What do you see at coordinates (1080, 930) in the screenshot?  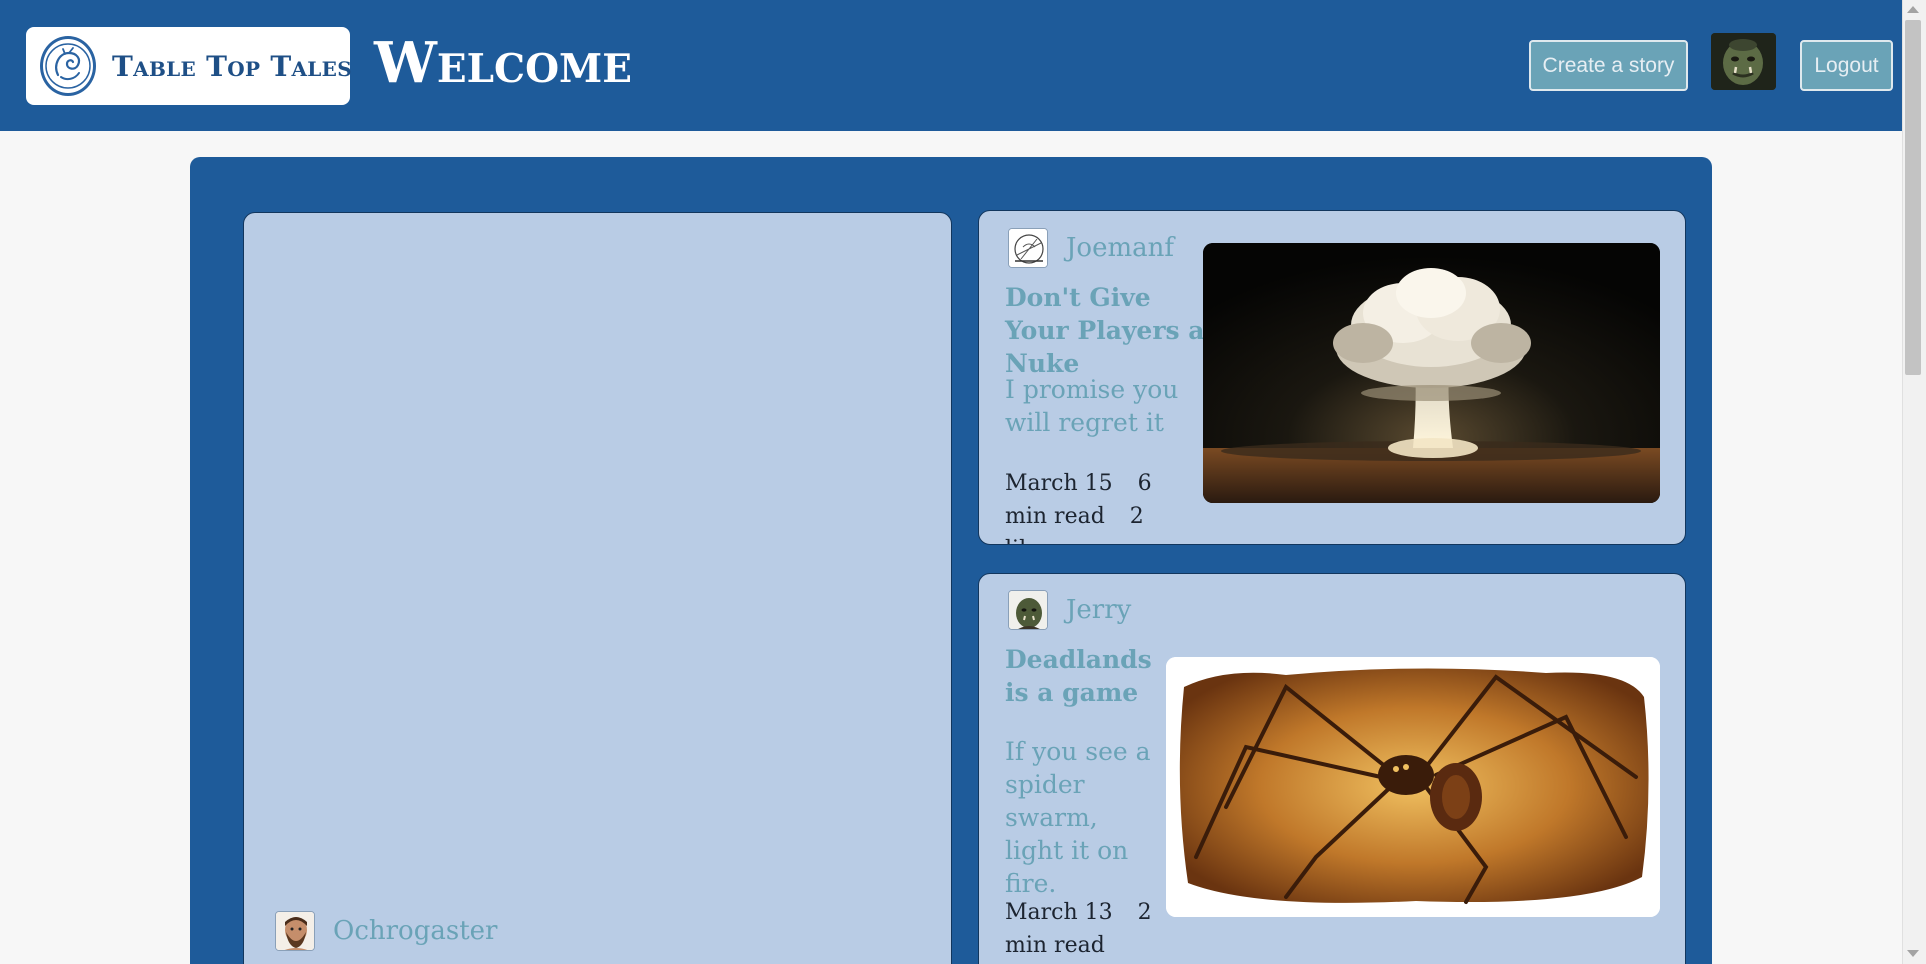 I see `story-meta: March 13 2 min read 3` at bounding box center [1080, 930].